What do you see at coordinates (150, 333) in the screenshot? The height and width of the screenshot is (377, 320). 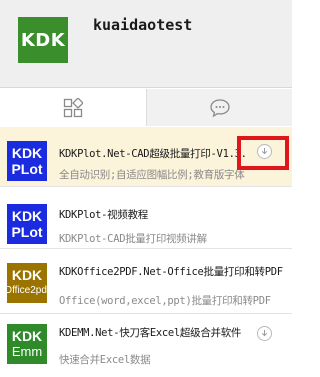 I see `item-title: KDEMM.Net-快刀客Excel超级合并软件` at bounding box center [150, 333].